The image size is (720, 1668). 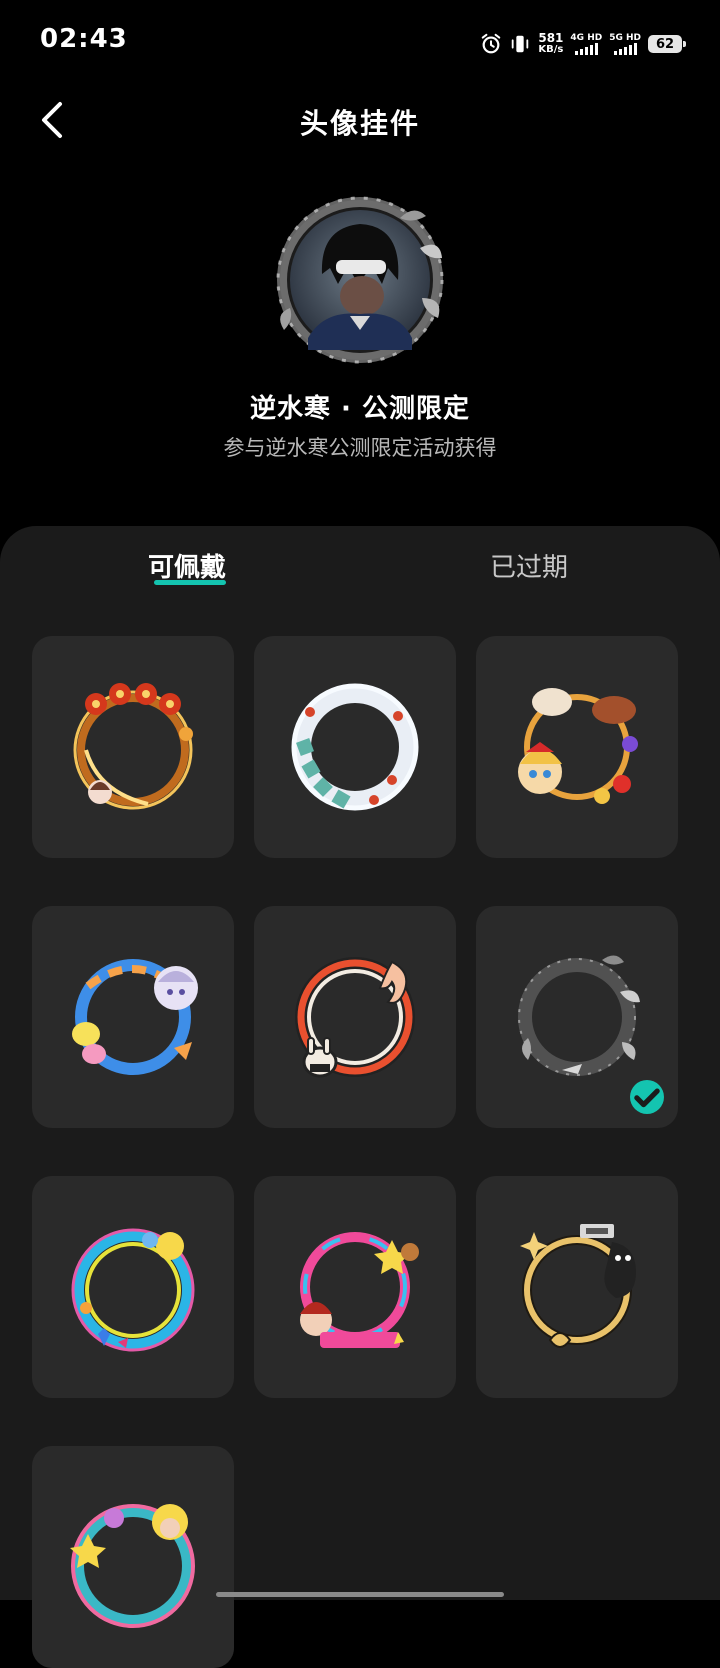 I want to click on page-title: 头像挂件, so click(x=359, y=123).